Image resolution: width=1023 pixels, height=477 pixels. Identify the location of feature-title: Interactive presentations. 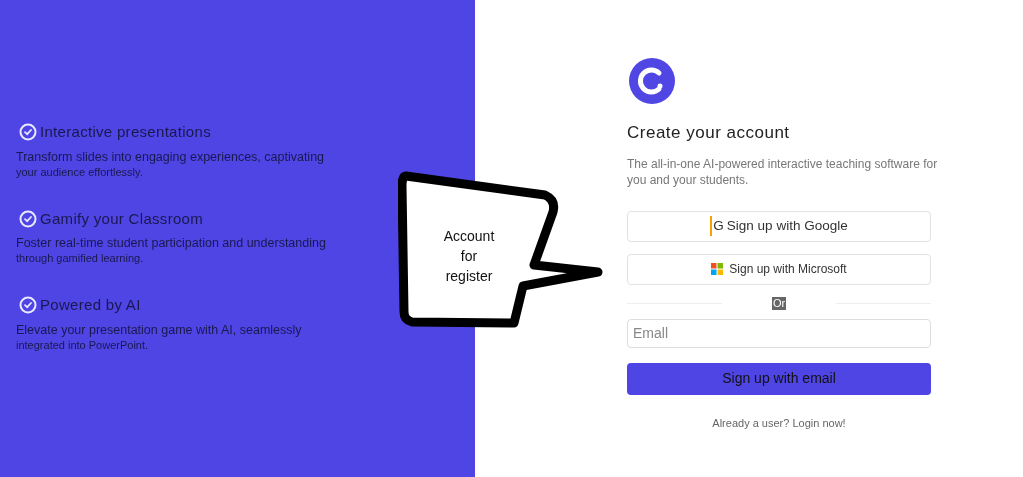
(125, 132).